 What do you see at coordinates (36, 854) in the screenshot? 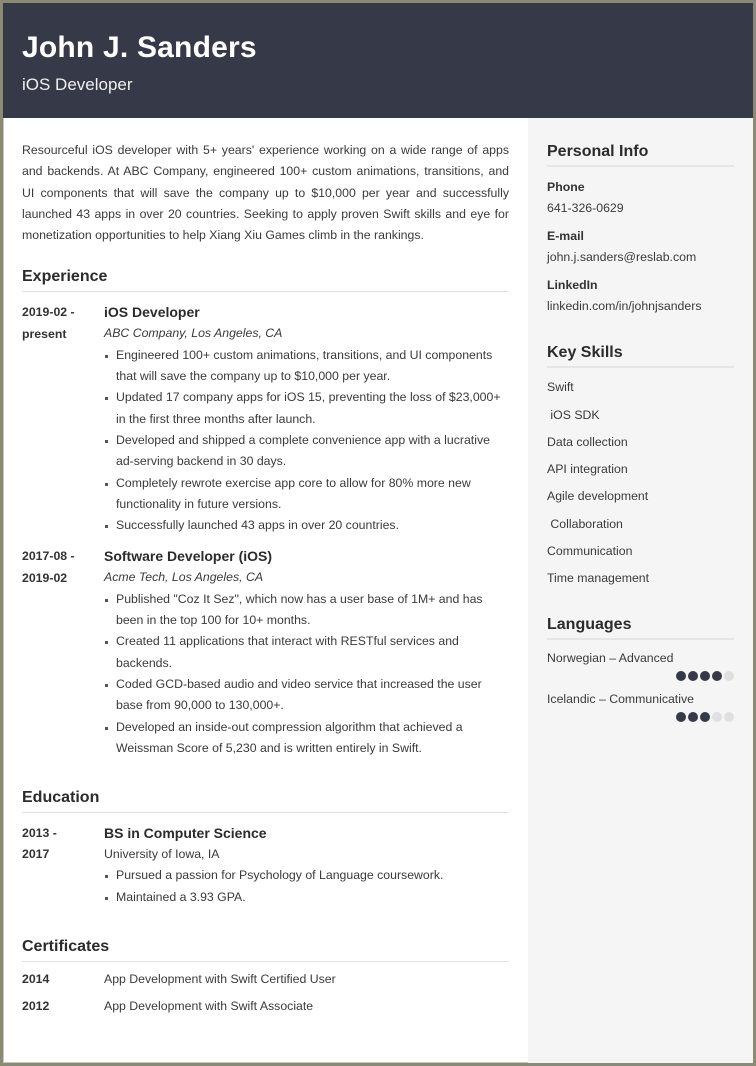
I see `date-end: 2017` at bounding box center [36, 854].